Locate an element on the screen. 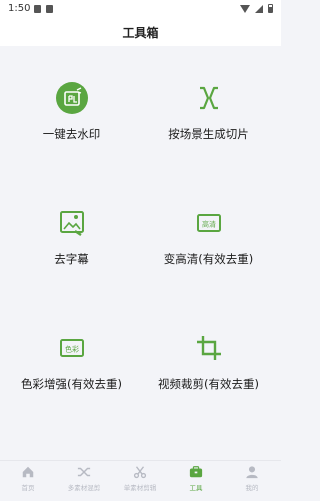  tool-label: 变高清(有效去重) is located at coordinates (208, 259).